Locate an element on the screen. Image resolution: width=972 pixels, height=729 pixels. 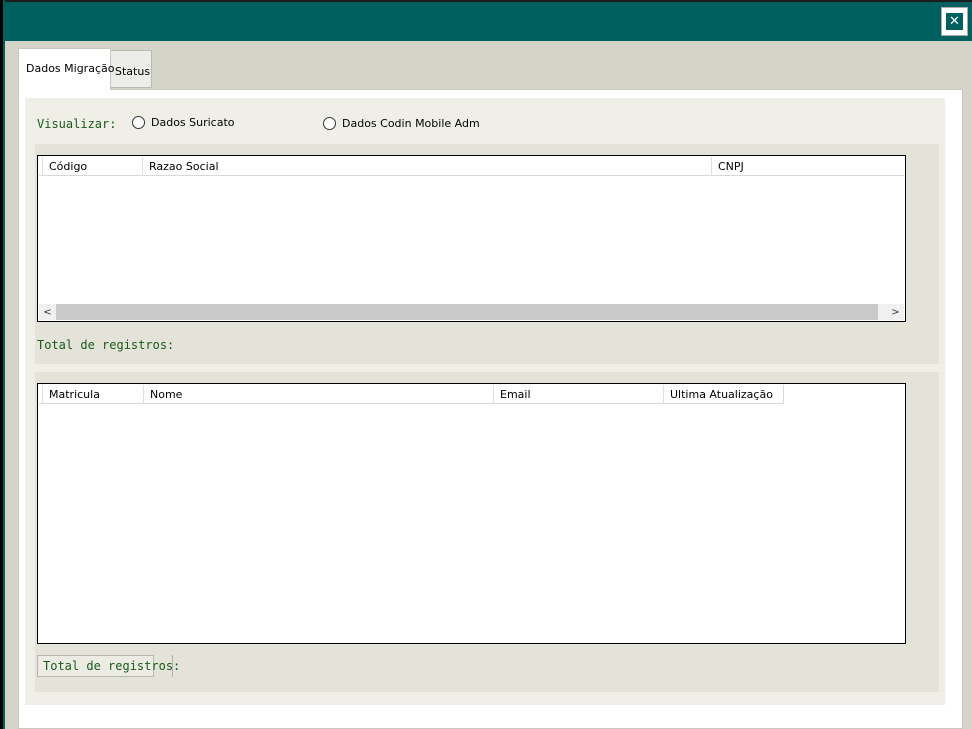
radio-label: Dados Suricato is located at coordinates (193, 122).